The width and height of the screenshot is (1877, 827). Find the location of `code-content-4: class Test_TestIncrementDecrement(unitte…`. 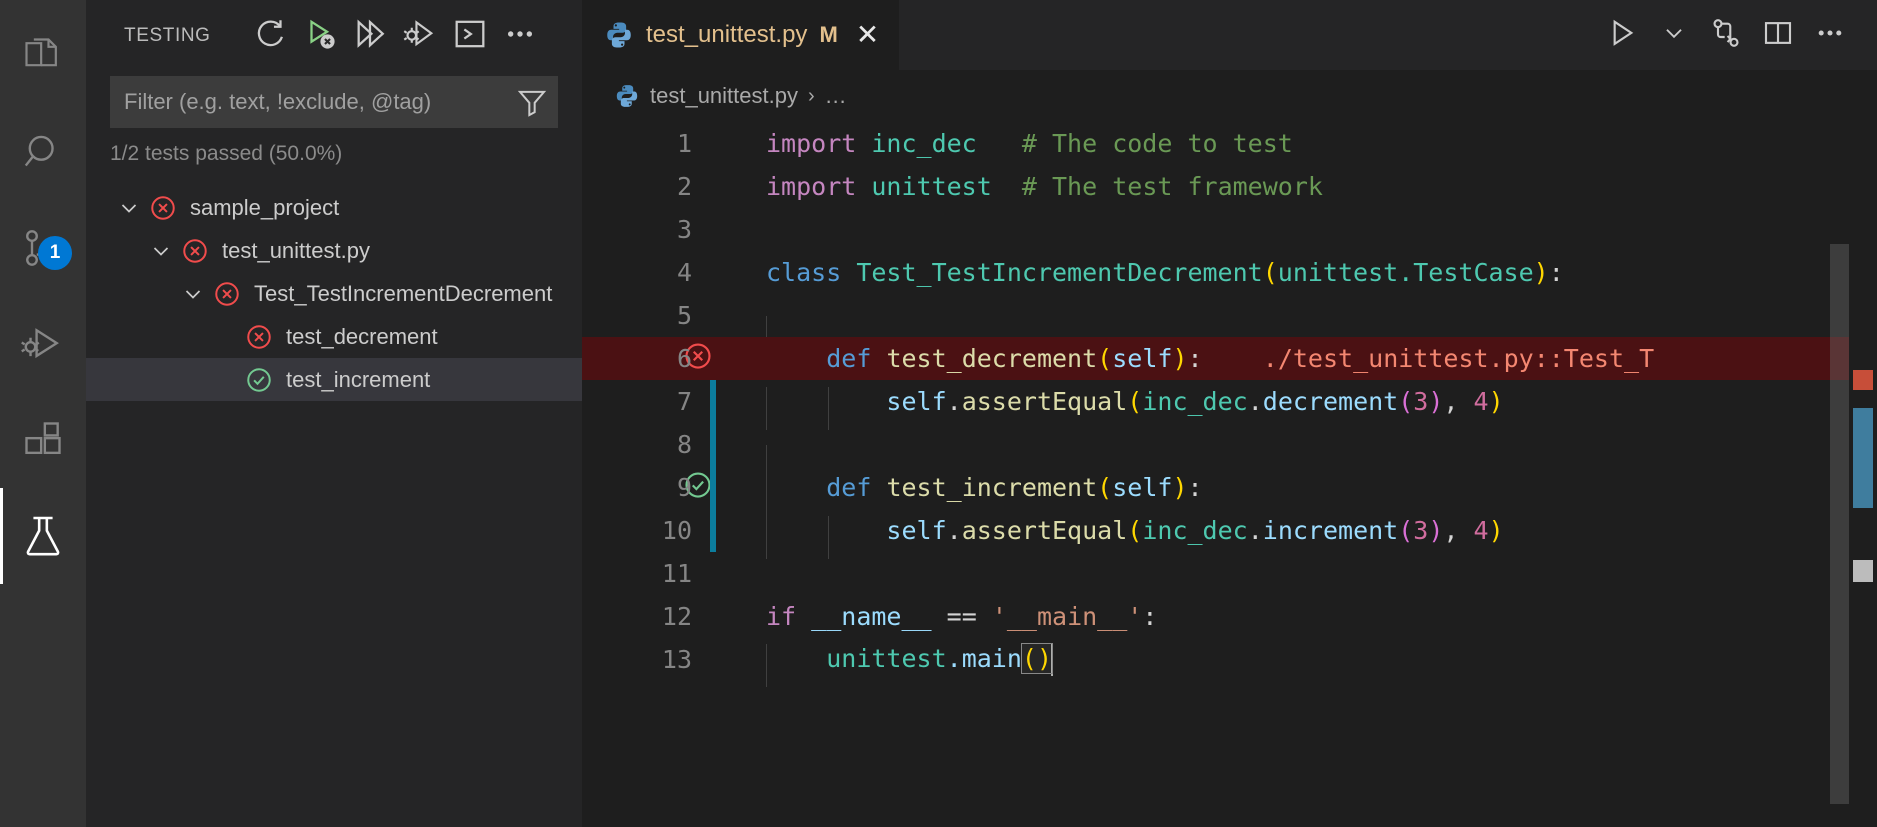

code-content-4: class Test_TestIncrementDecrement(unitte… is located at coordinates (1156, 272).